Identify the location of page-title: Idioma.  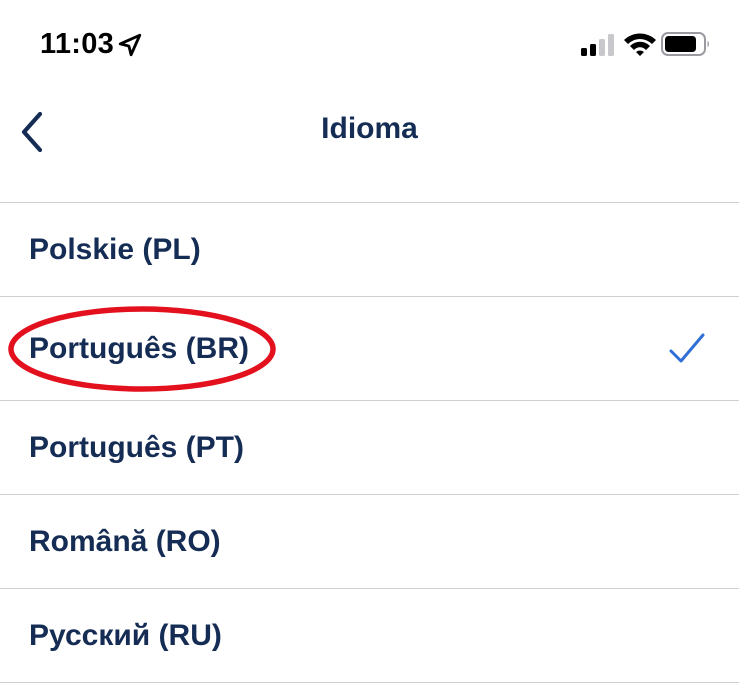
(369, 128).